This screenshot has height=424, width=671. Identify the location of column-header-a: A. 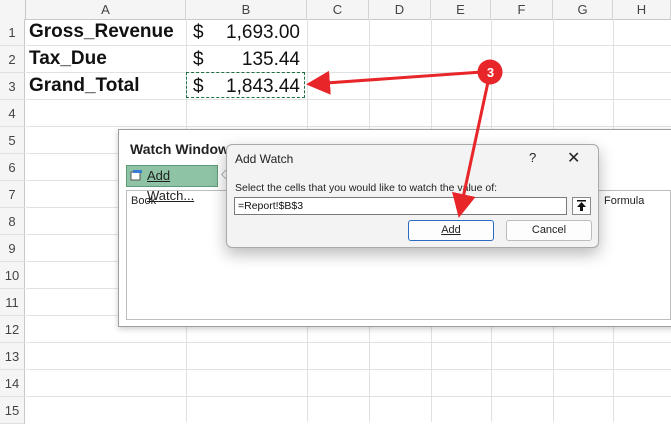
(106, 9).